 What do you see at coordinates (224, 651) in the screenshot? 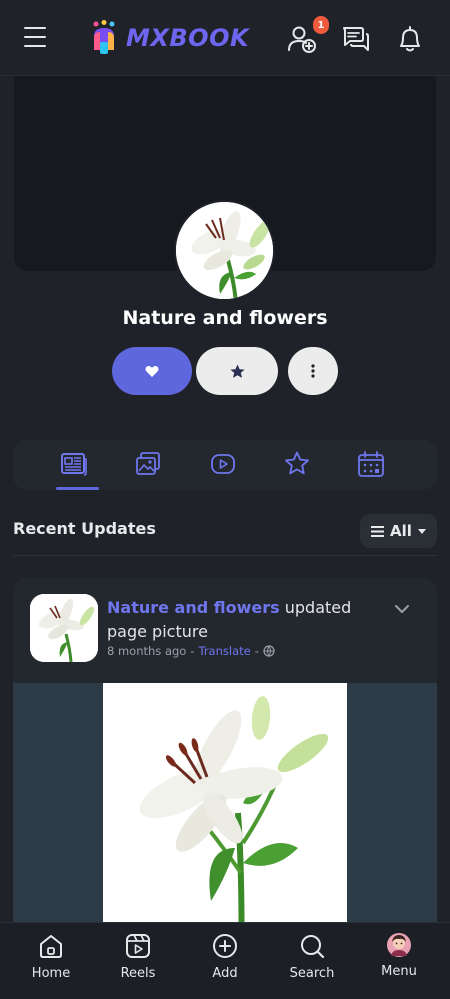
I see `translate-link: Translate` at bounding box center [224, 651].